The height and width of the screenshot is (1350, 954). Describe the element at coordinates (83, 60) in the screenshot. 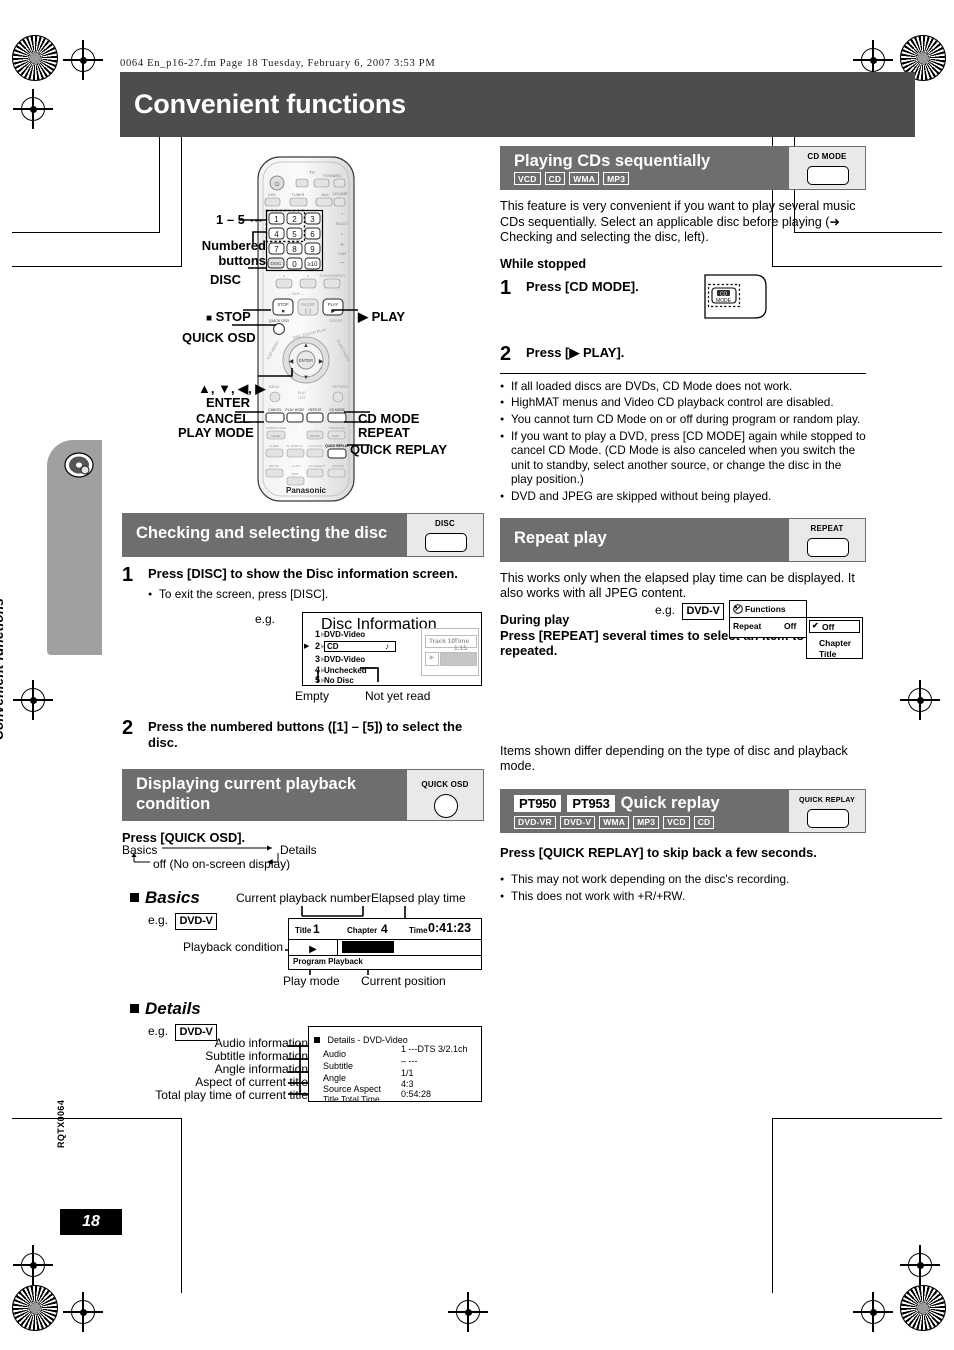

I see `registration-target-top-left` at that location.